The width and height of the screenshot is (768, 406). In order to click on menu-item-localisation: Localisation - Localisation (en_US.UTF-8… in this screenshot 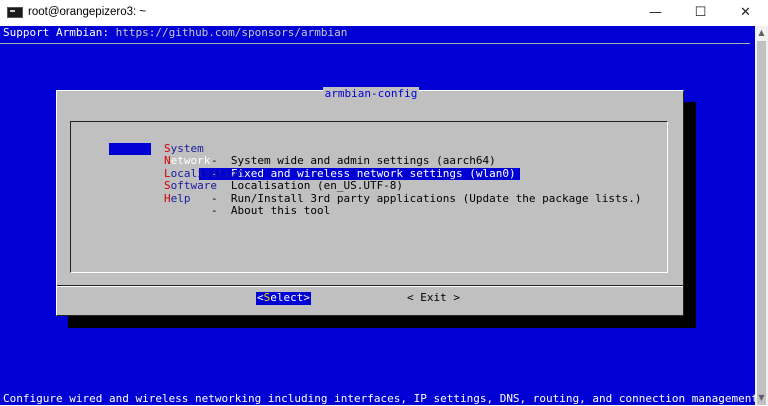, I will do `click(257, 173)`.